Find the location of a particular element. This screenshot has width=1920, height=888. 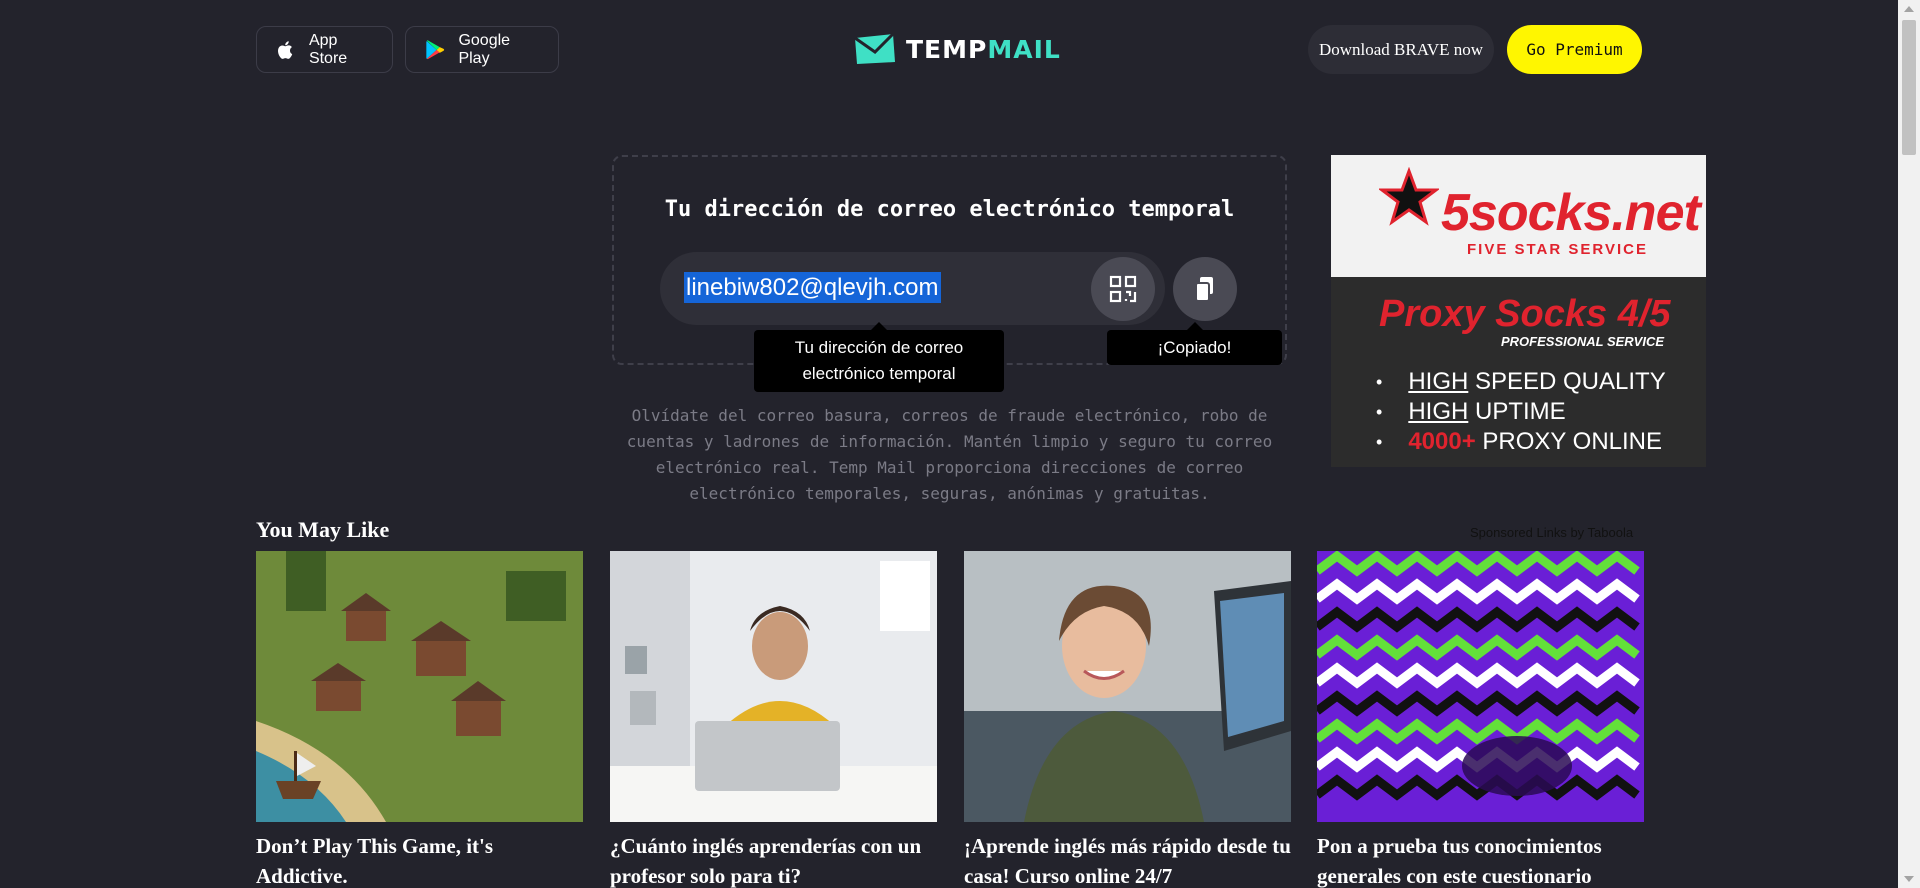

ad-feature-item: HIGH SPEED QUALITY is located at coordinates (1521, 382).